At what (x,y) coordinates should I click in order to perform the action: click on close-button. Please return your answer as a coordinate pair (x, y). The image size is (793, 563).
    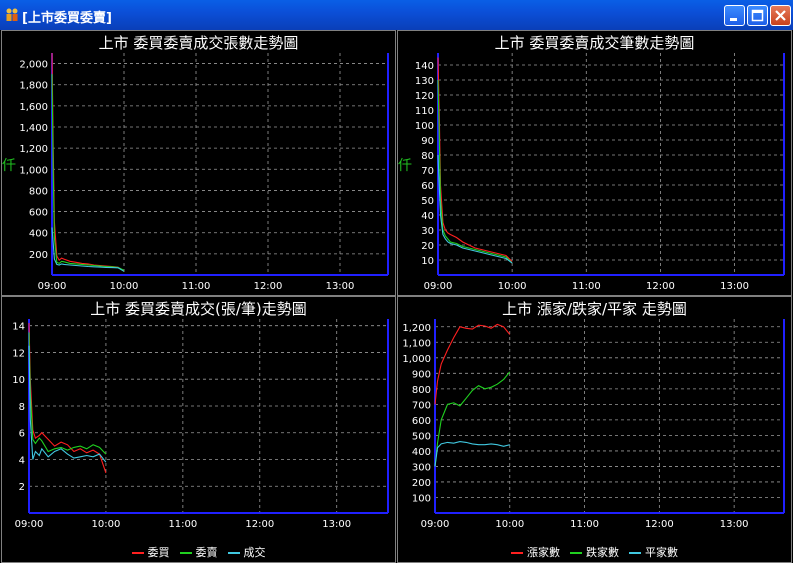
    Looking at the image, I should click on (780, 15).